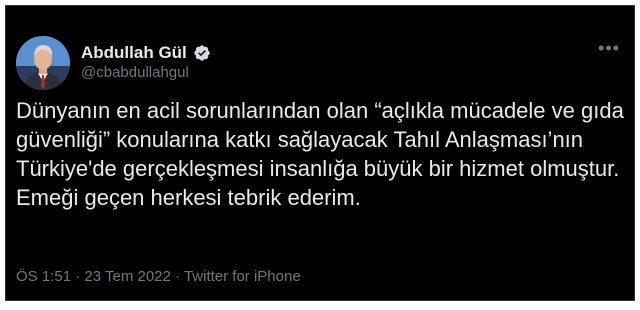  What do you see at coordinates (202, 53) in the screenshot?
I see `verified-badge-icon` at bounding box center [202, 53].